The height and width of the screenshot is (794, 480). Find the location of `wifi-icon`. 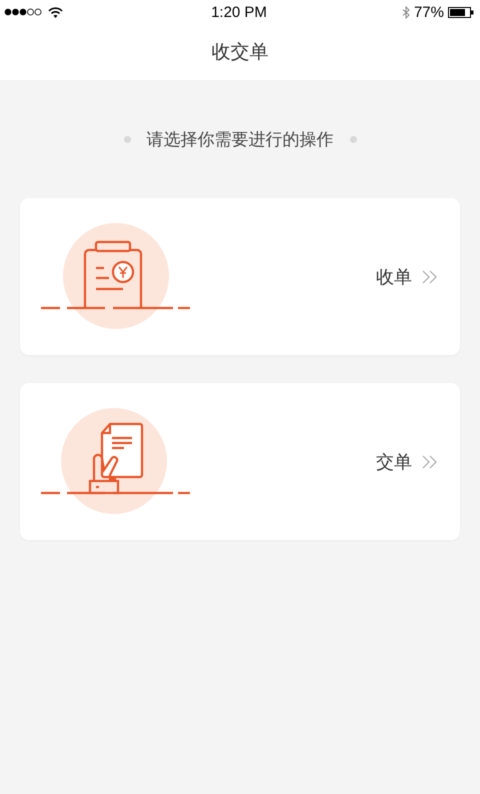

wifi-icon is located at coordinates (55, 12).